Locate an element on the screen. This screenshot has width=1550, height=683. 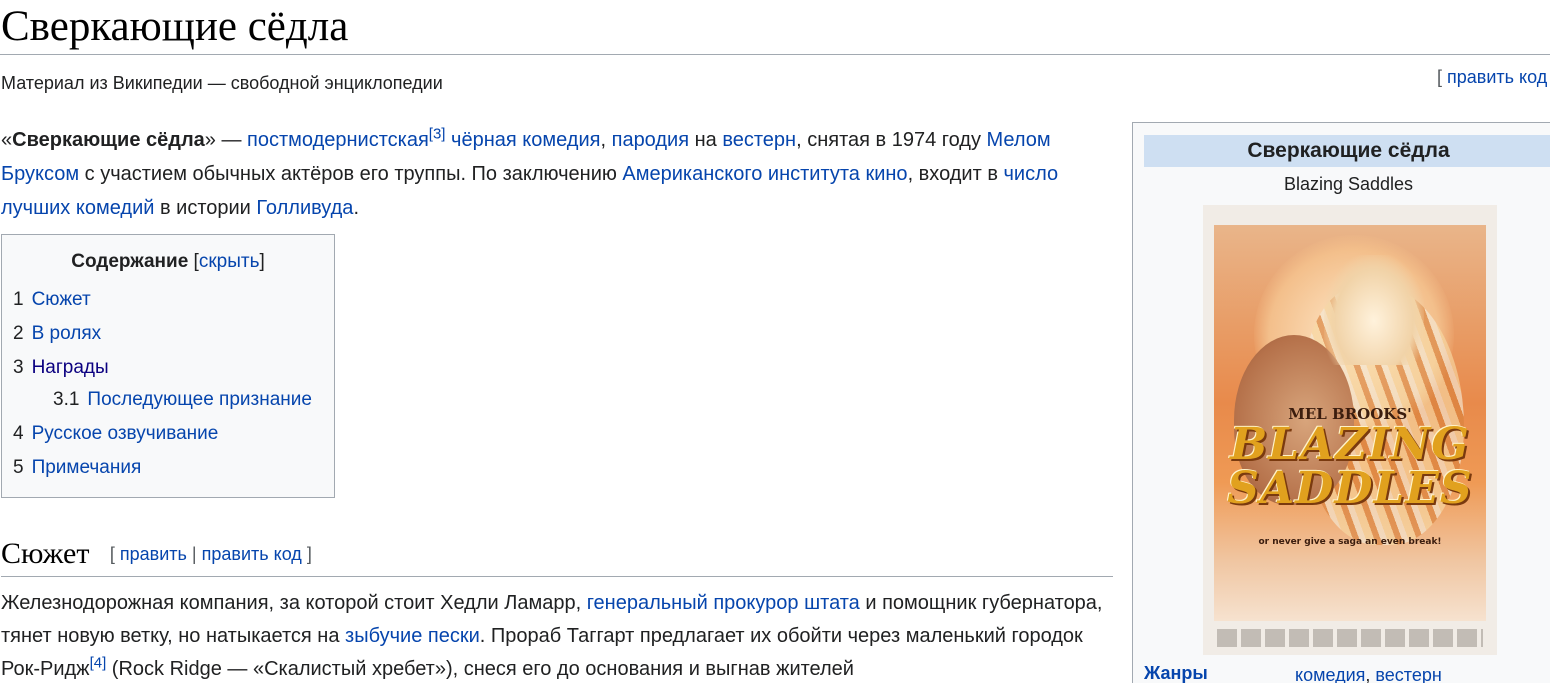
genre-link-western: вестерн is located at coordinates (1408, 674).